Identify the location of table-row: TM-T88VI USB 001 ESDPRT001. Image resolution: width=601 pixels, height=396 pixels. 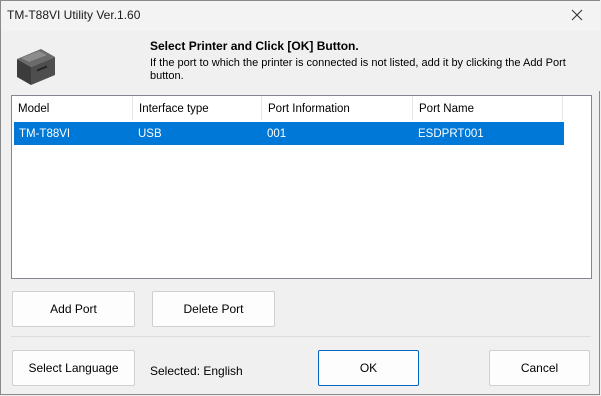
(289, 133).